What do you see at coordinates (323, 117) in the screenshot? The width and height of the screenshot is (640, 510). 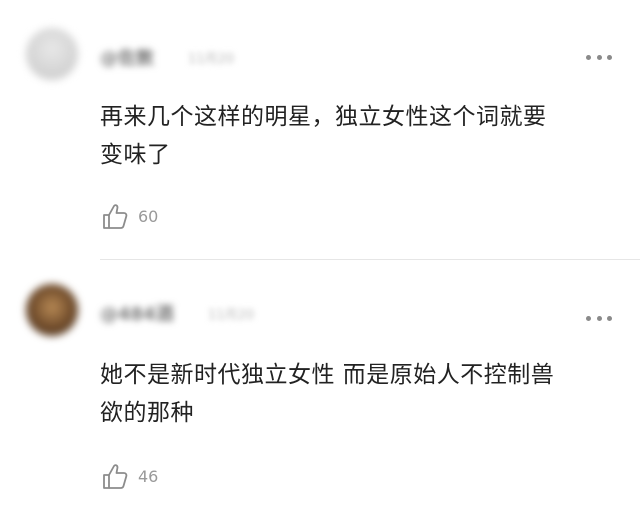 I see `comment-text-line: 再来几个这样的明星，独立女性这个词就要` at bounding box center [323, 117].